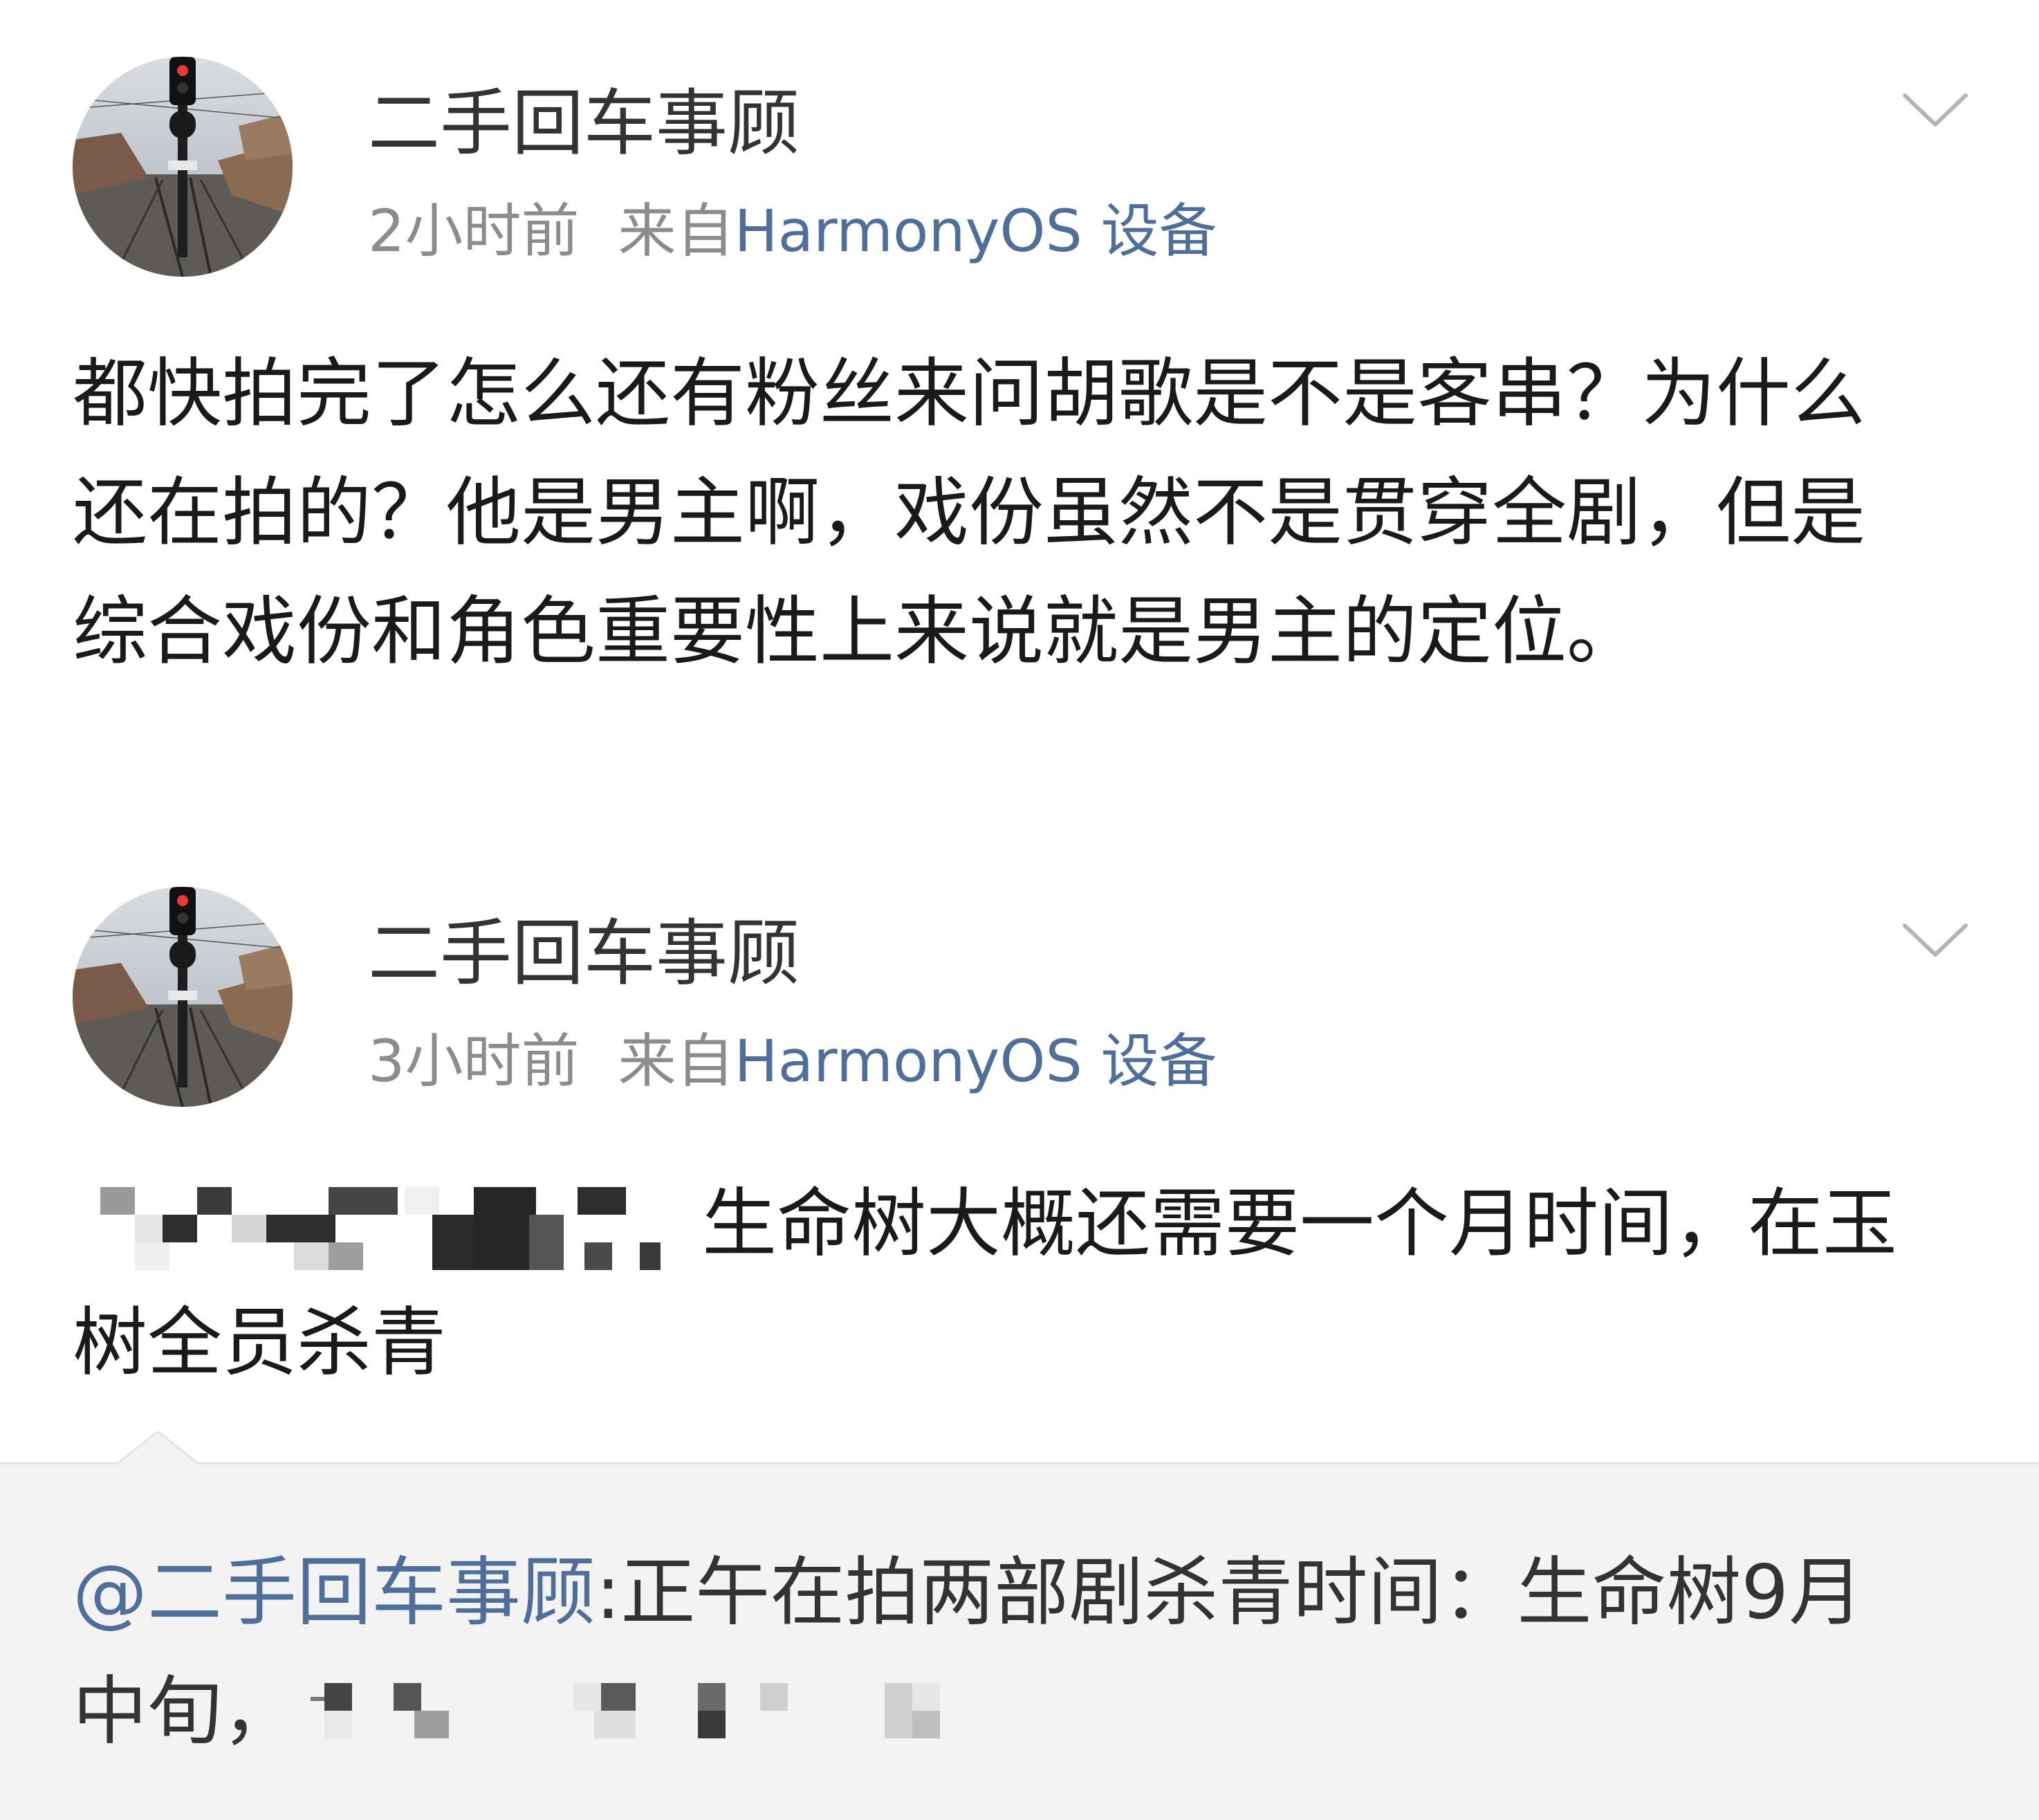 This screenshot has width=2039, height=1820. What do you see at coordinates (334, 1593) in the screenshot?
I see `mention-link: @二手回车事顾` at bounding box center [334, 1593].